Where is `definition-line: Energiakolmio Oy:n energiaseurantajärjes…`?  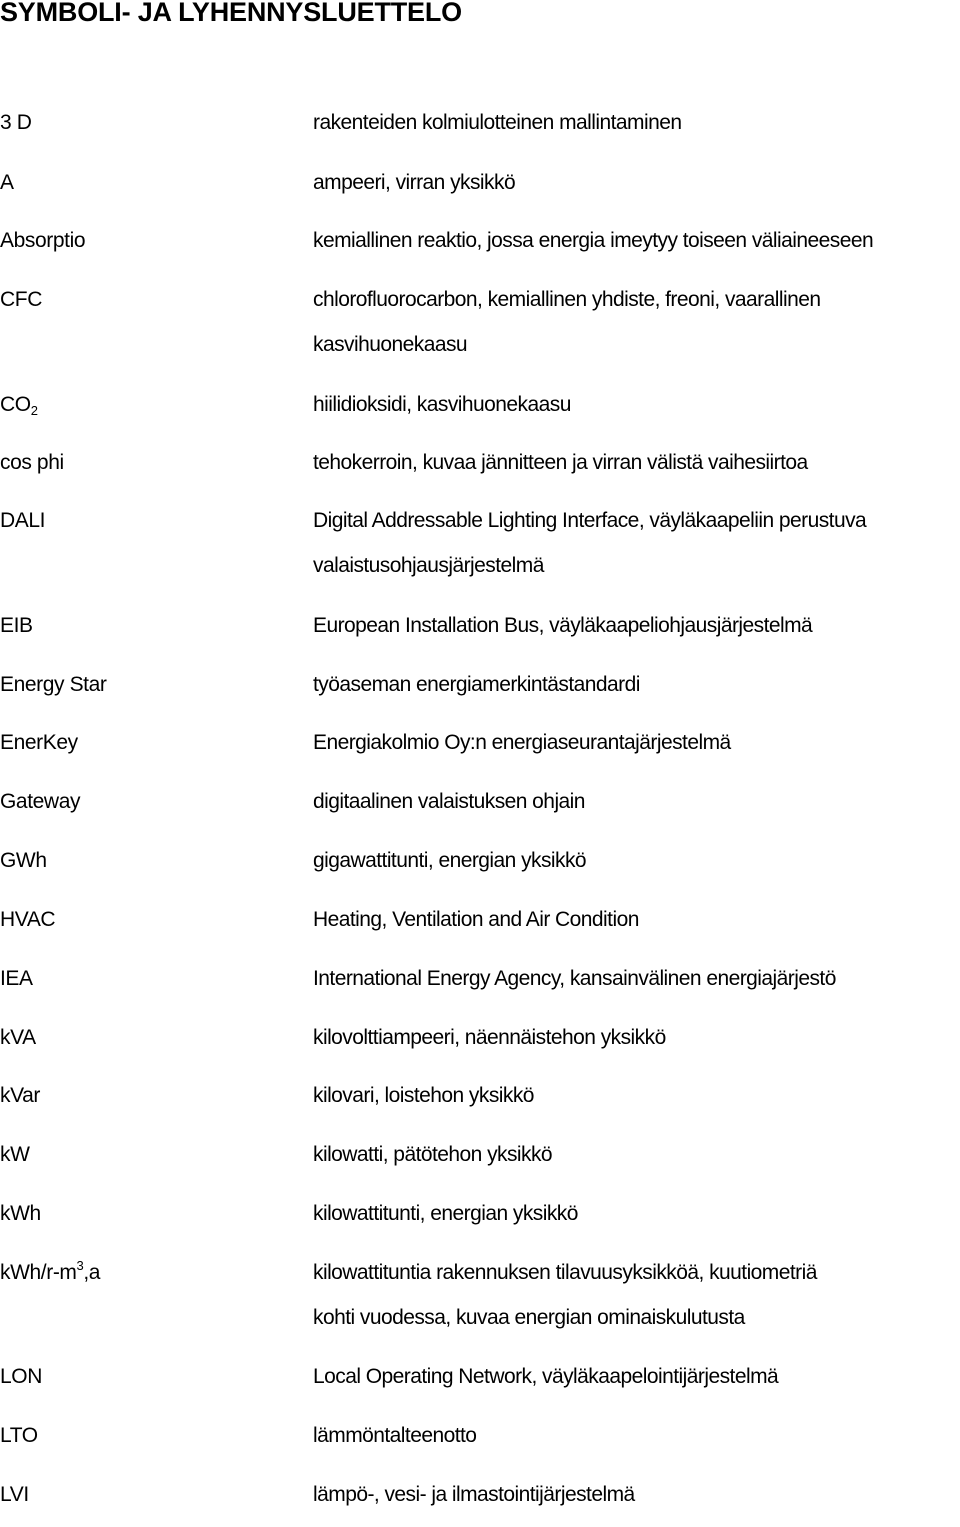
definition-line: Energiakolmio Oy:n energiaseurantajärjes… is located at coordinates (522, 742).